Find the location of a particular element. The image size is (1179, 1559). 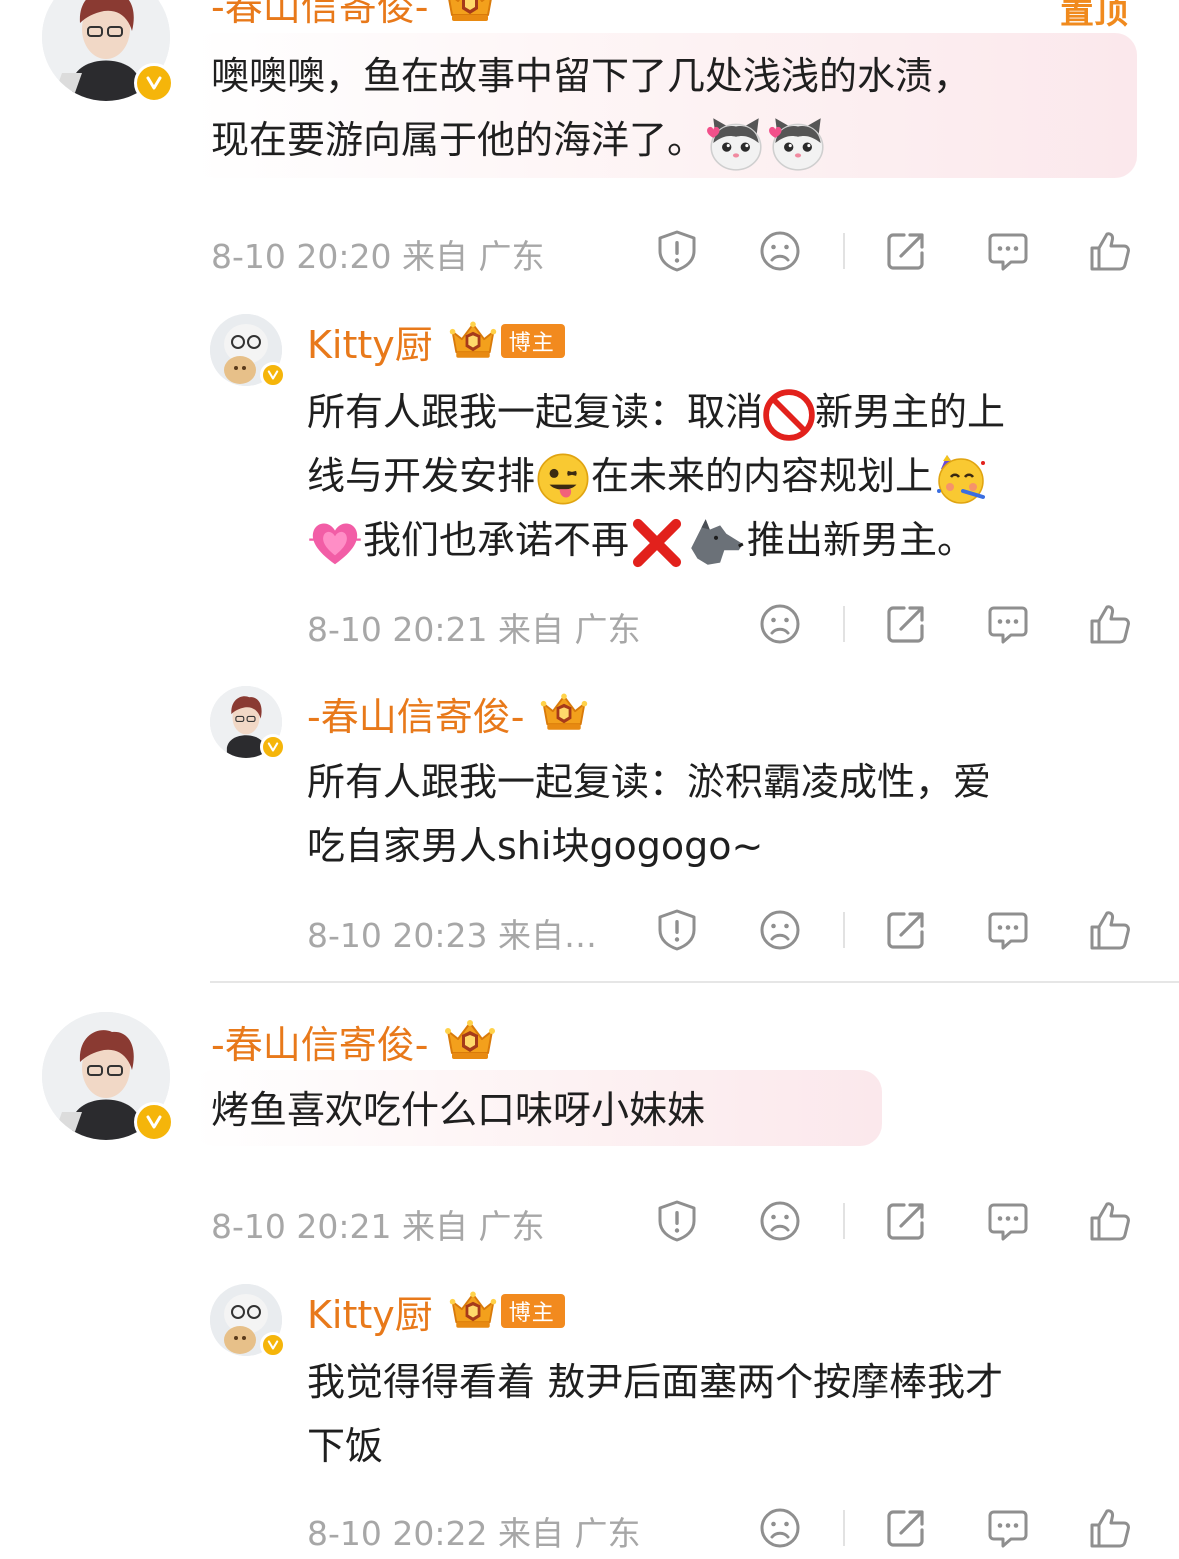

comment-text: 烤鱼喜欢吃什么口味呀小妹妹 is located at coordinates (551, 1110).